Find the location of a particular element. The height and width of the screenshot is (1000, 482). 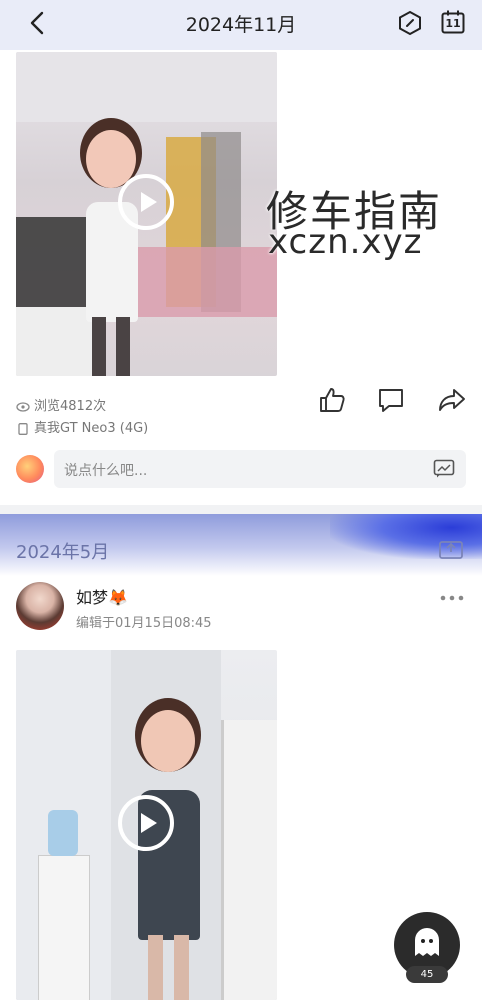

banner-icon-button is located at coordinates (451, 551).